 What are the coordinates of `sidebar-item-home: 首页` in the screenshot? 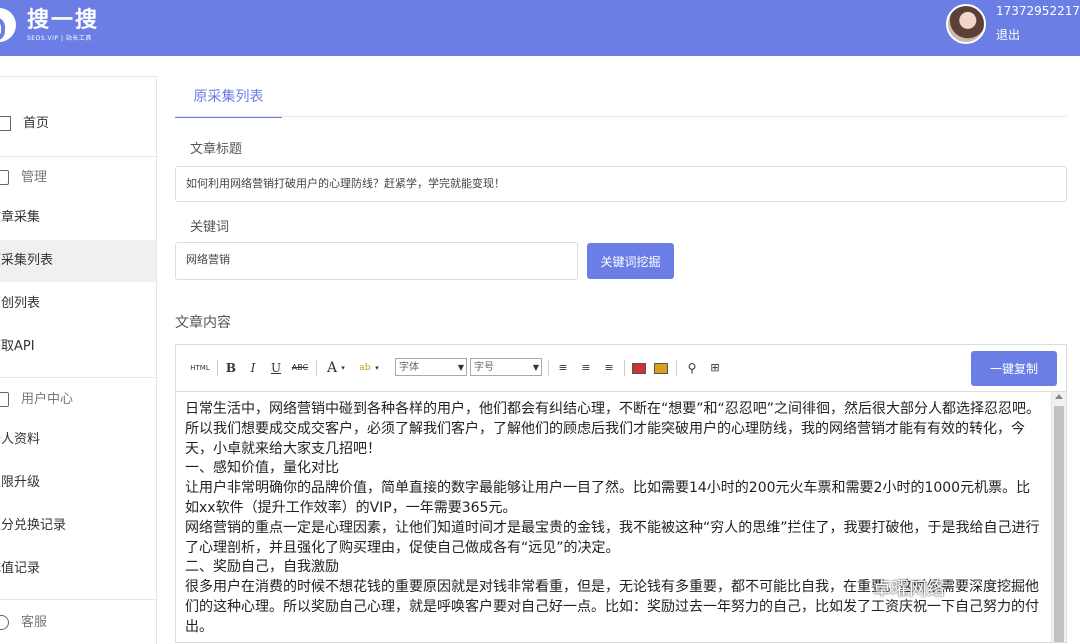 It's located at (78, 124).